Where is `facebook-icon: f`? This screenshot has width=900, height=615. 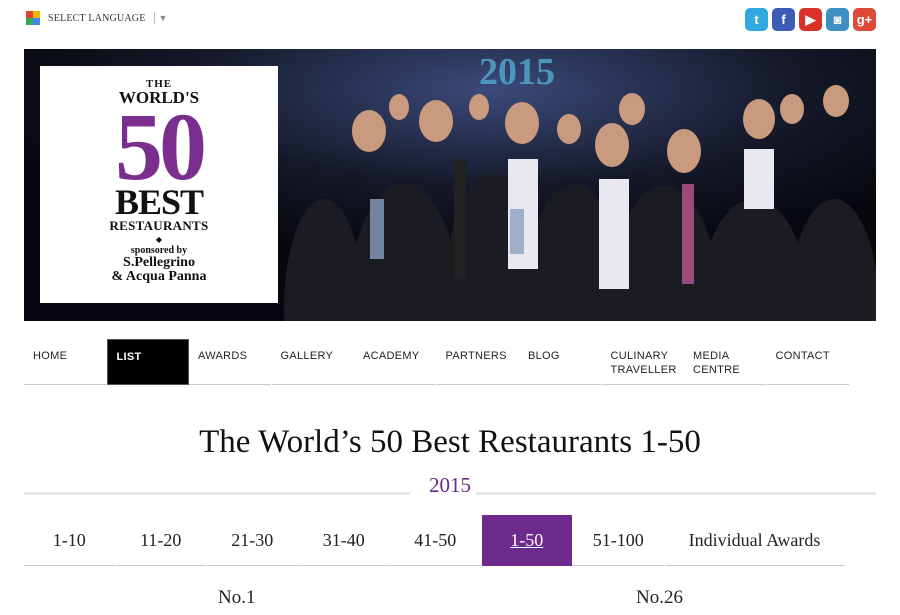
facebook-icon: f is located at coordinates (783, 19).